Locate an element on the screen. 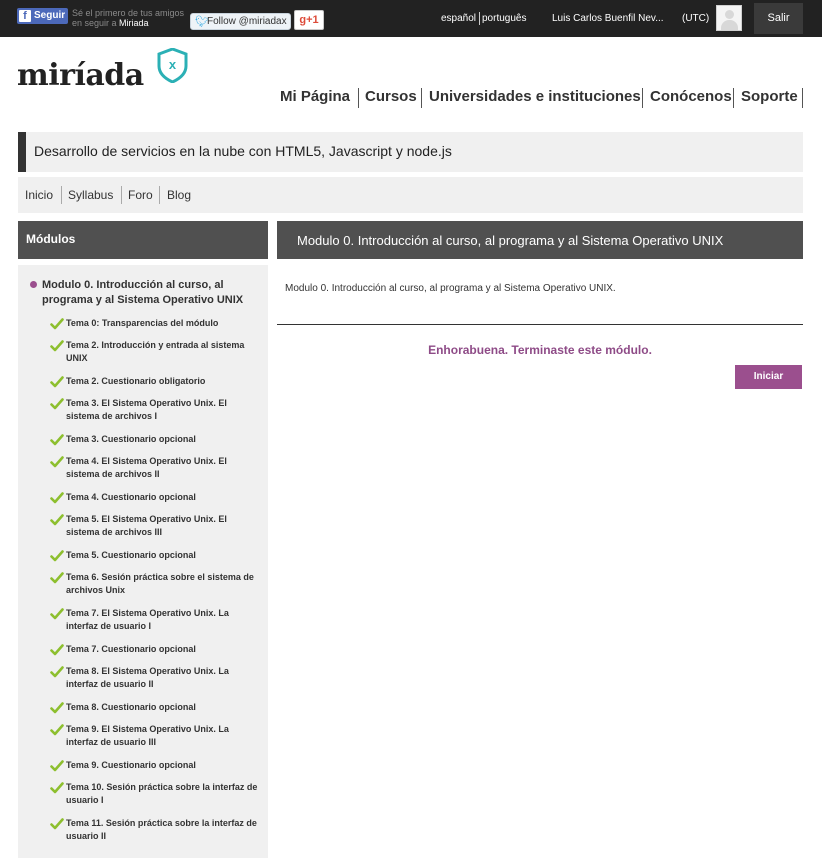  facebook-follow-button: f Seguir is located at coordinates (42, 16).